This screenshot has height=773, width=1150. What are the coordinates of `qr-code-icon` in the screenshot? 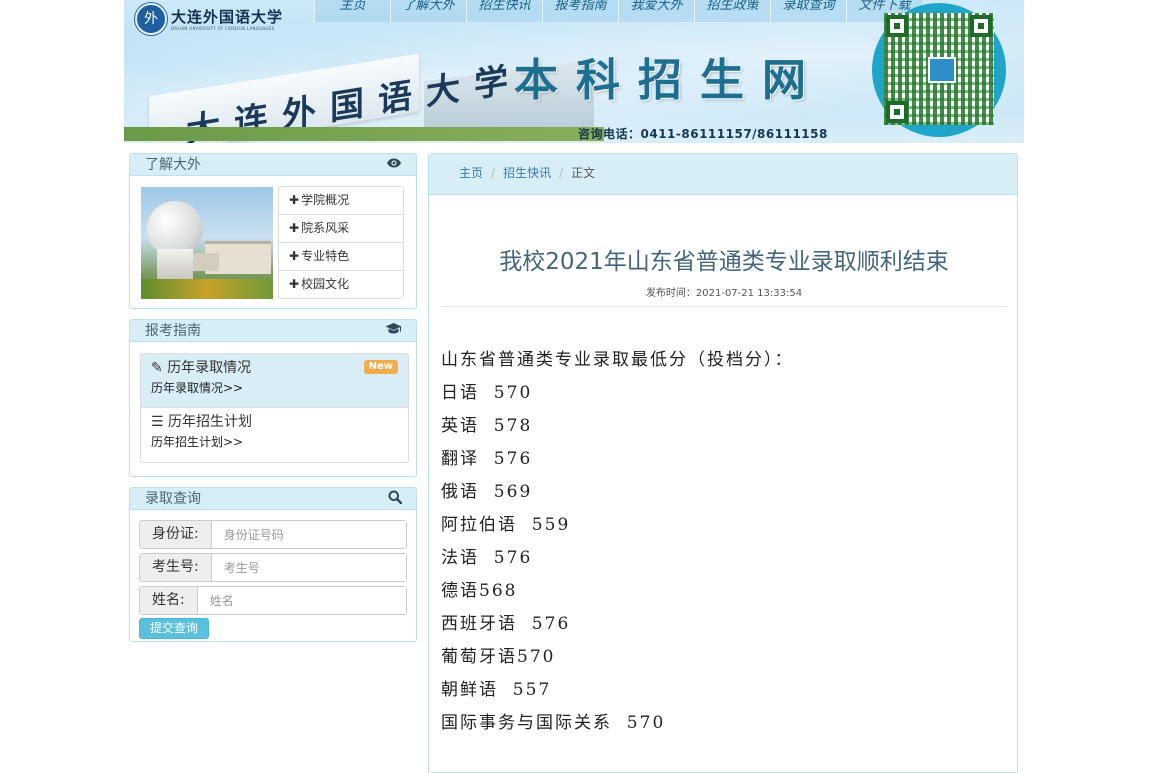 It's located at (939, 69).